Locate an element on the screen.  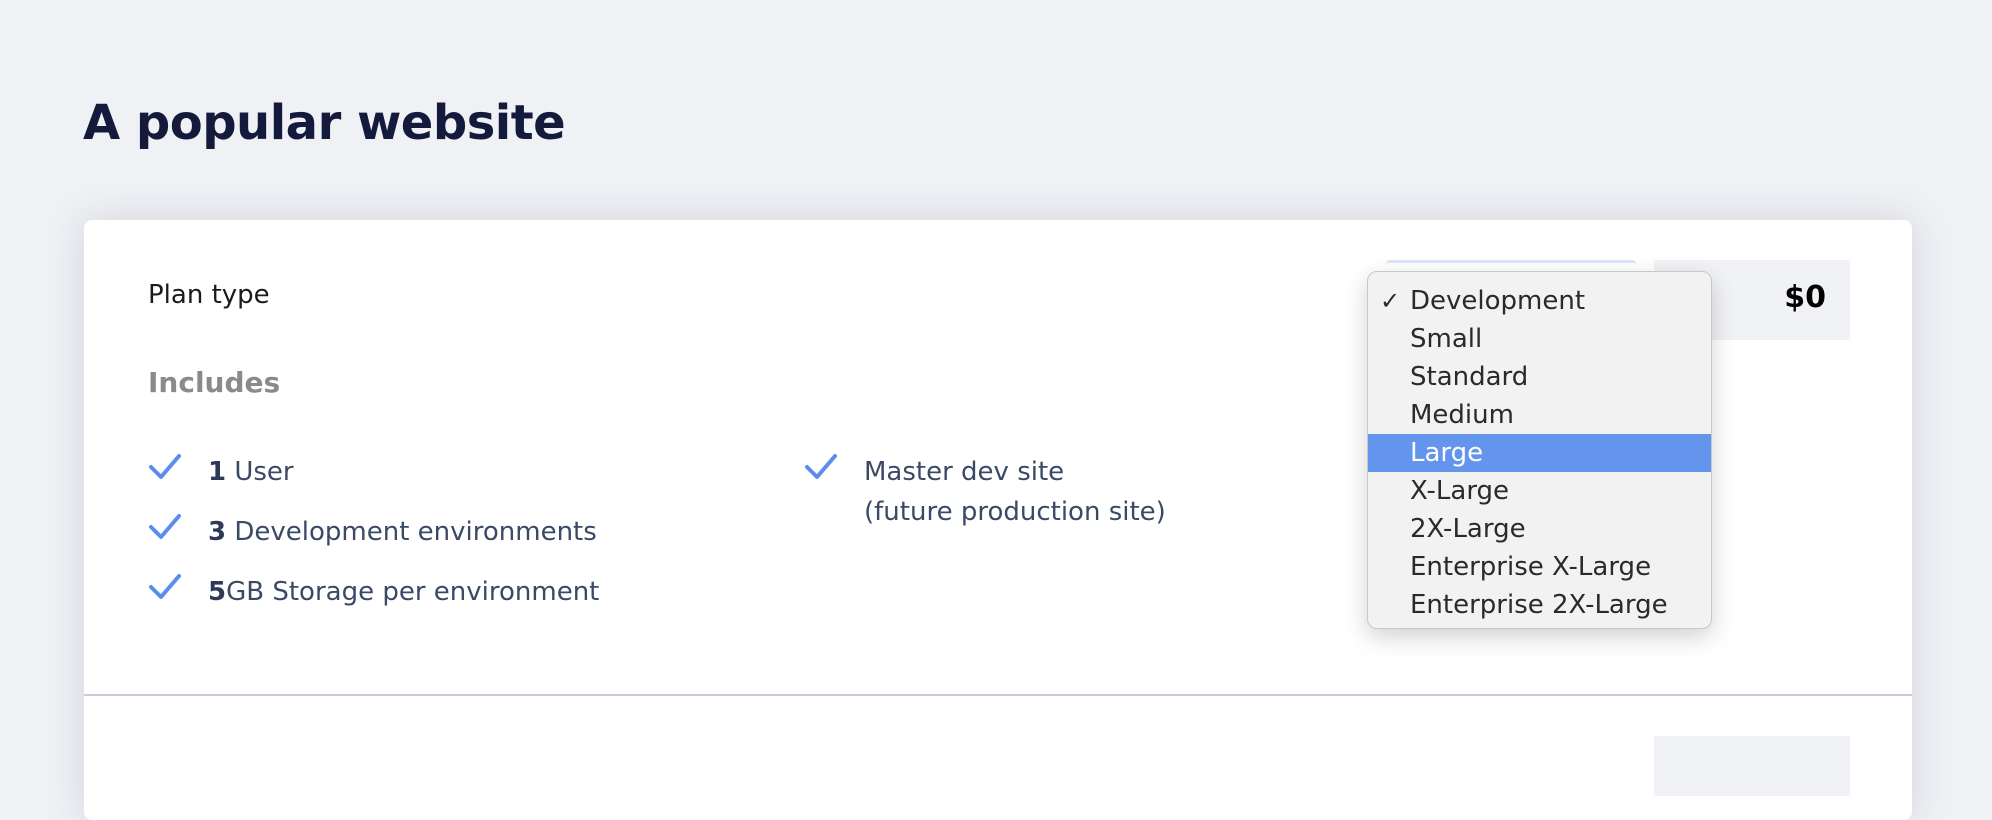
option-label: Enterprise 2X-Large is located at coordinates (1539, 605).